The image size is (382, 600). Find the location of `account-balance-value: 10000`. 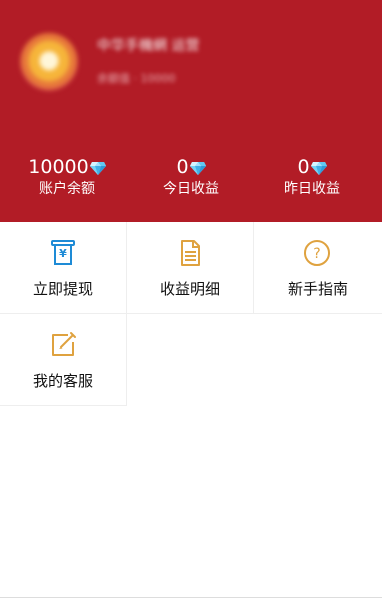

account-balance-value: 10000 is located at coordinates (58, 167).